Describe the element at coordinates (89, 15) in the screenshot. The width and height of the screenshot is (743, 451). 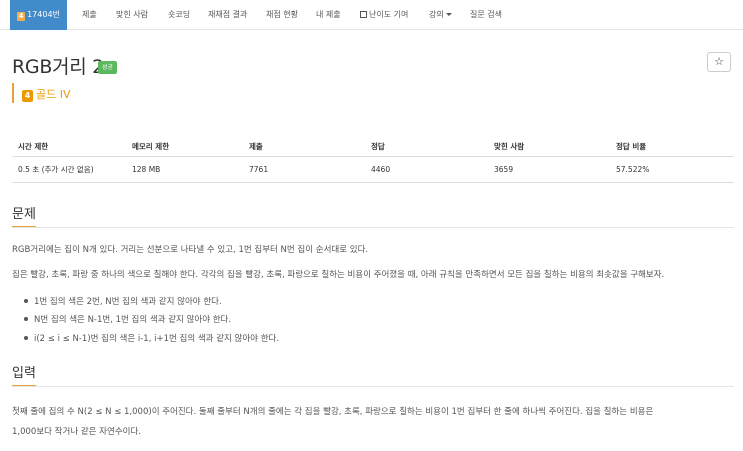
I see `nav-submit: 제출` at that location.